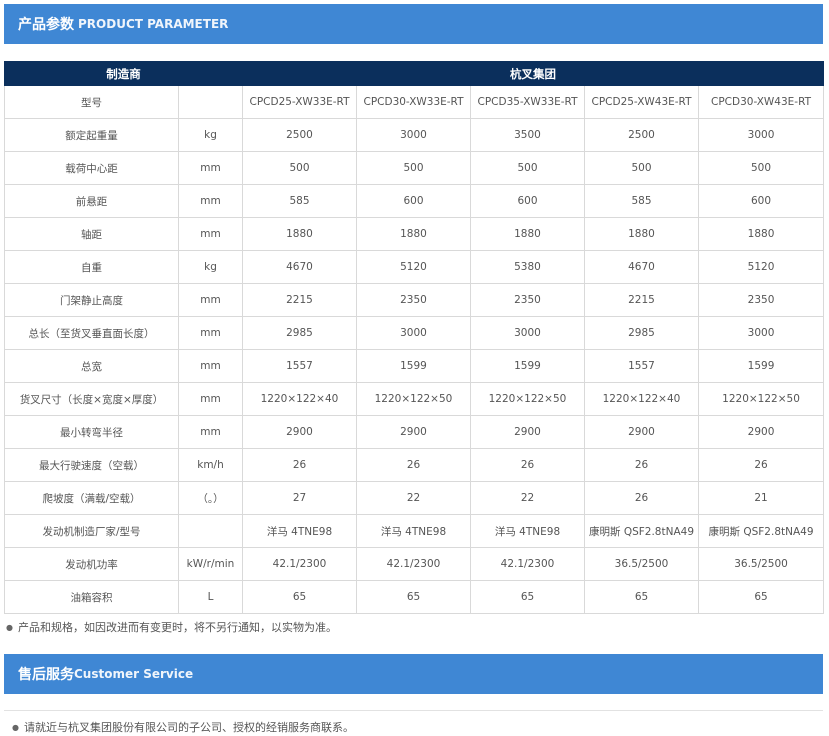 The height and width of the screenshot is (736, 829). I want to click on table-row: 油箱容积 L 65 65 65 65 65, so click(414, 597).